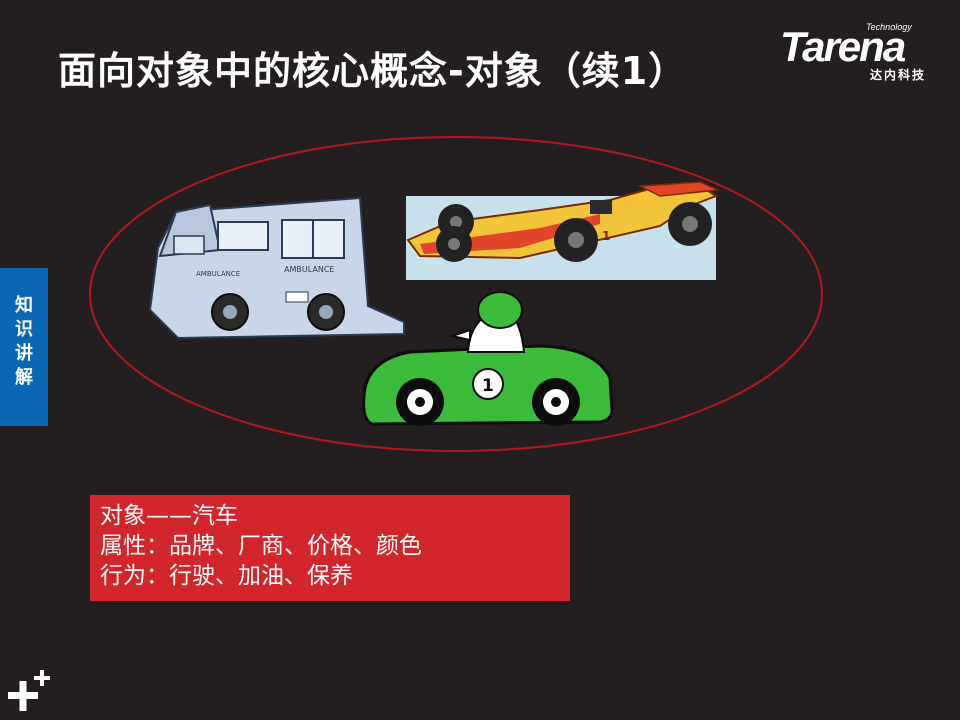  Describe the element at coordinates (218, 274) in the screenshot. I see `ambulance-side-label: AMBULANCE` at that location.